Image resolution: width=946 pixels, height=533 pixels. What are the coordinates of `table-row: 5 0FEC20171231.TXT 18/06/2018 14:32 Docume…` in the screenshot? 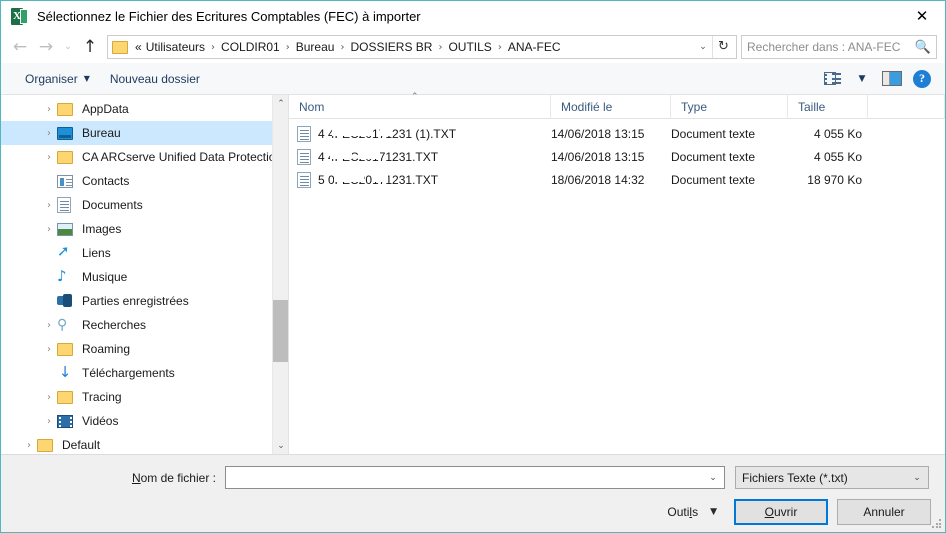 It's located at (617, 179).